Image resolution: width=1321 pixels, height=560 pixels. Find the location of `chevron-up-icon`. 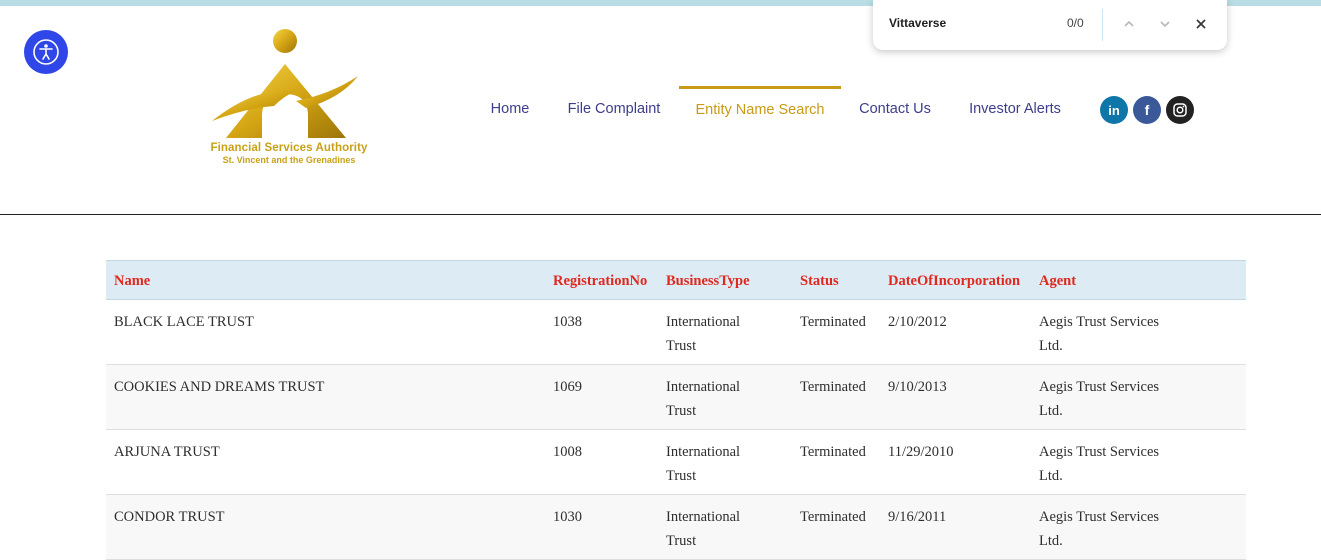

chevron-up-icon is located at coordinates (1129, 23).